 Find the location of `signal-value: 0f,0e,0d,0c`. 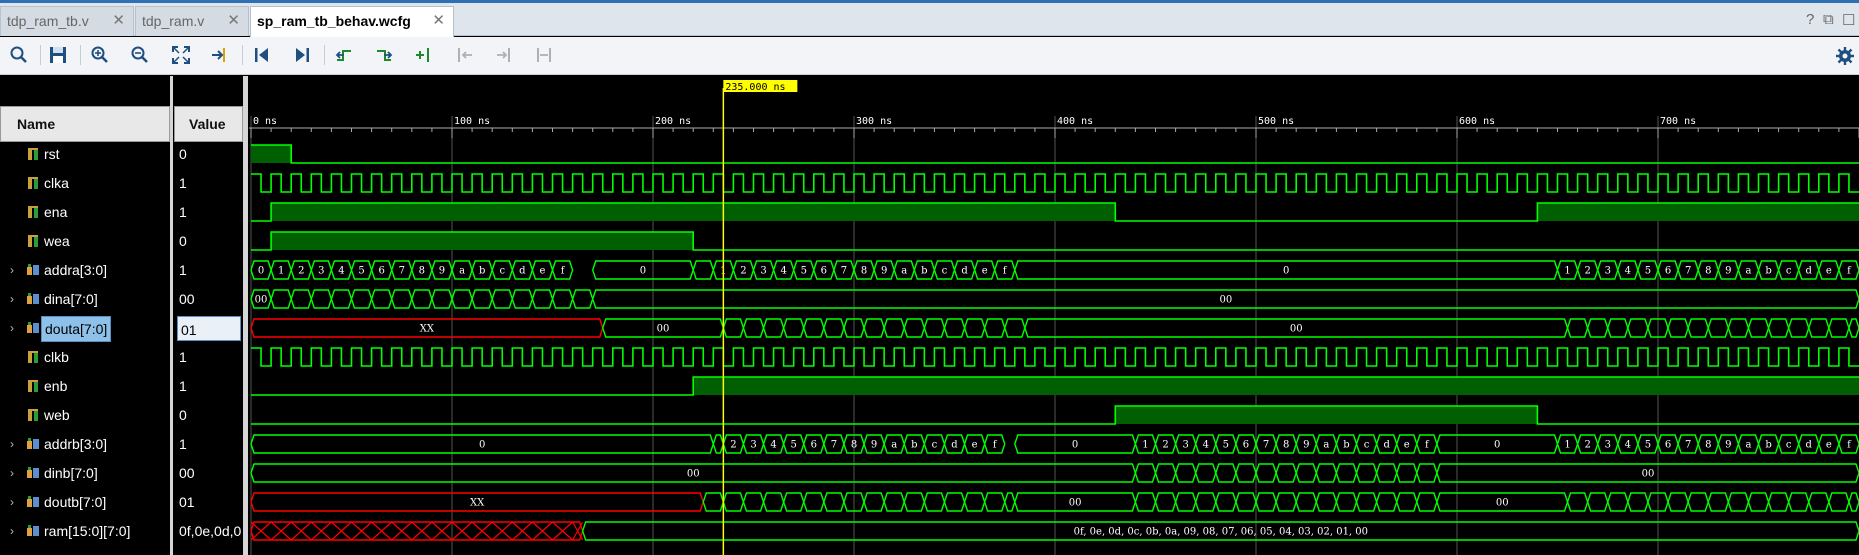

signal-value: 0f,0e,0d,0c is located at coordinates (210, 531).